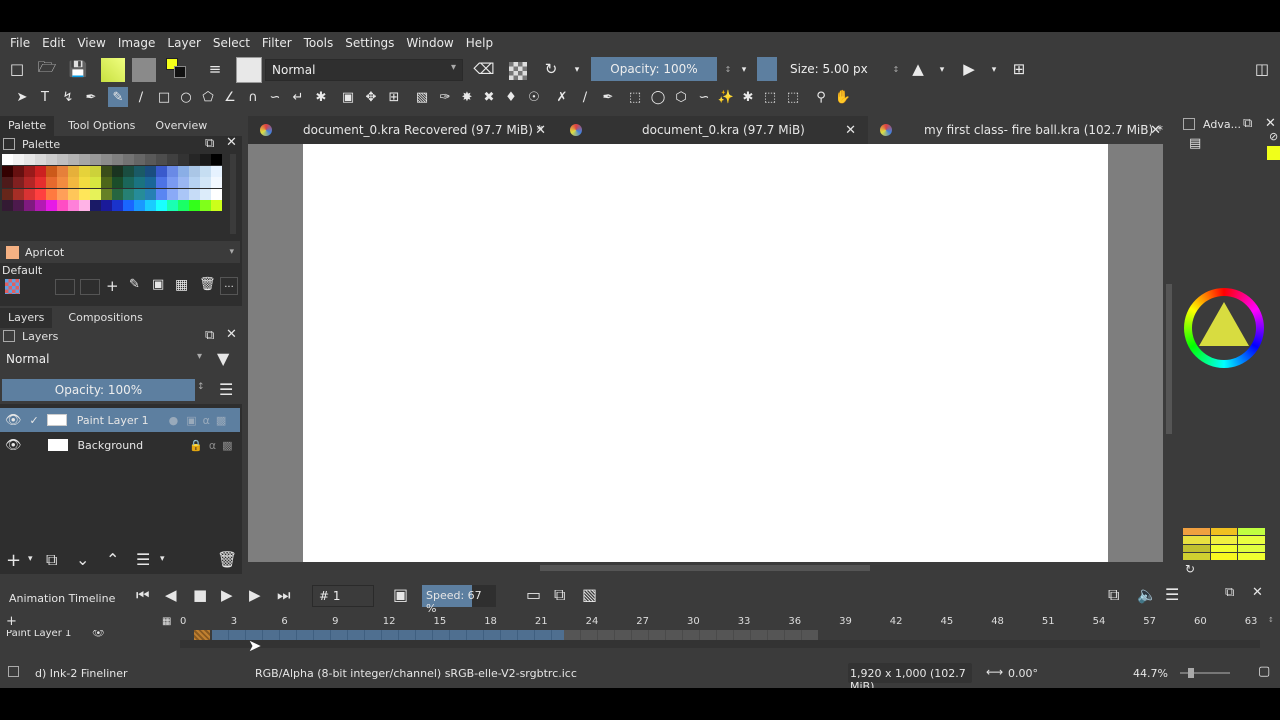  Describe the element at coordinates (429, 43) in the screenshot. I see `menu-window: Window` at that location.